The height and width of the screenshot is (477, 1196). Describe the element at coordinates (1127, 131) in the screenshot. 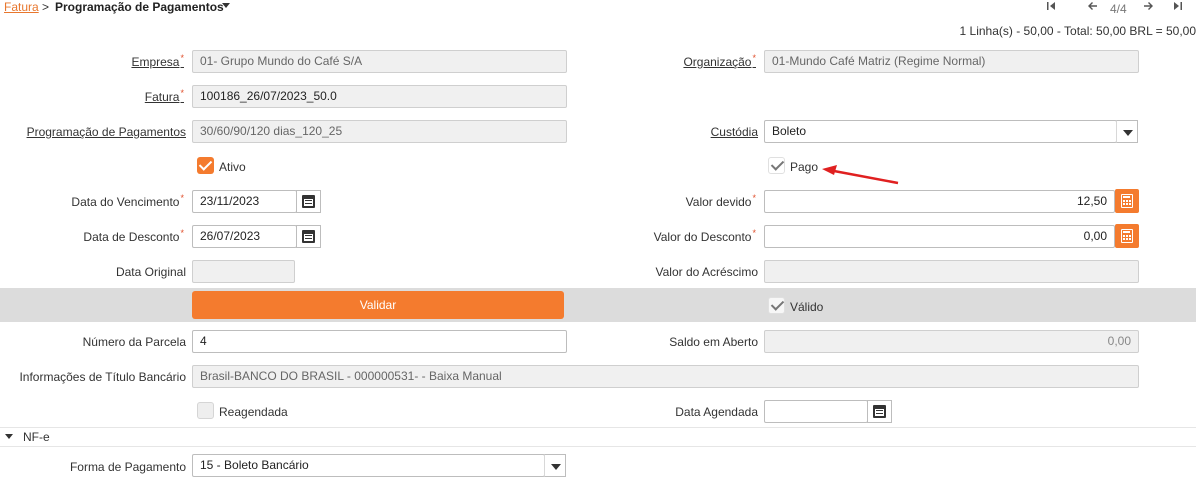

I see `custodia-dropdown-icon` at that location.